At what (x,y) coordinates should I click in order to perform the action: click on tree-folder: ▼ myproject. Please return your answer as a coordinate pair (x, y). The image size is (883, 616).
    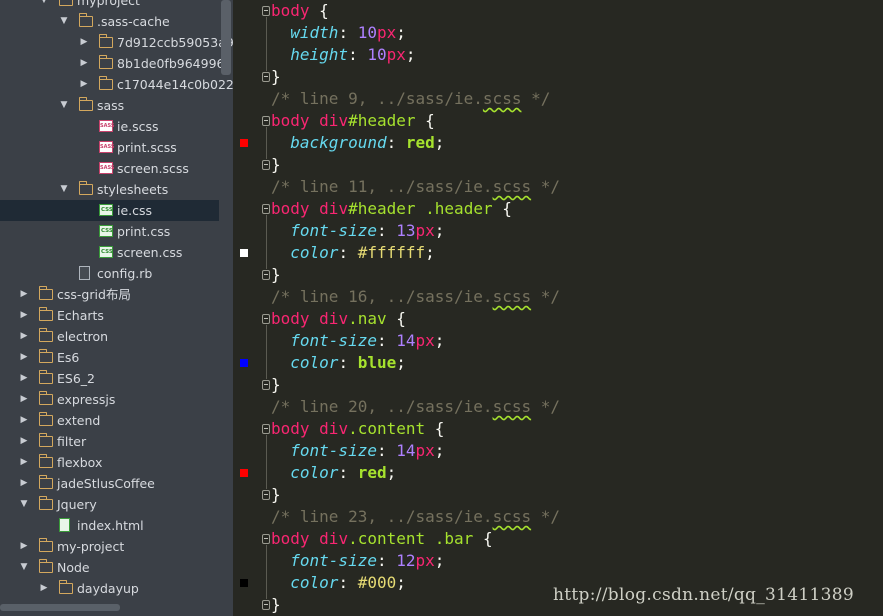
    Looking at the image, I should click on (109, 5).